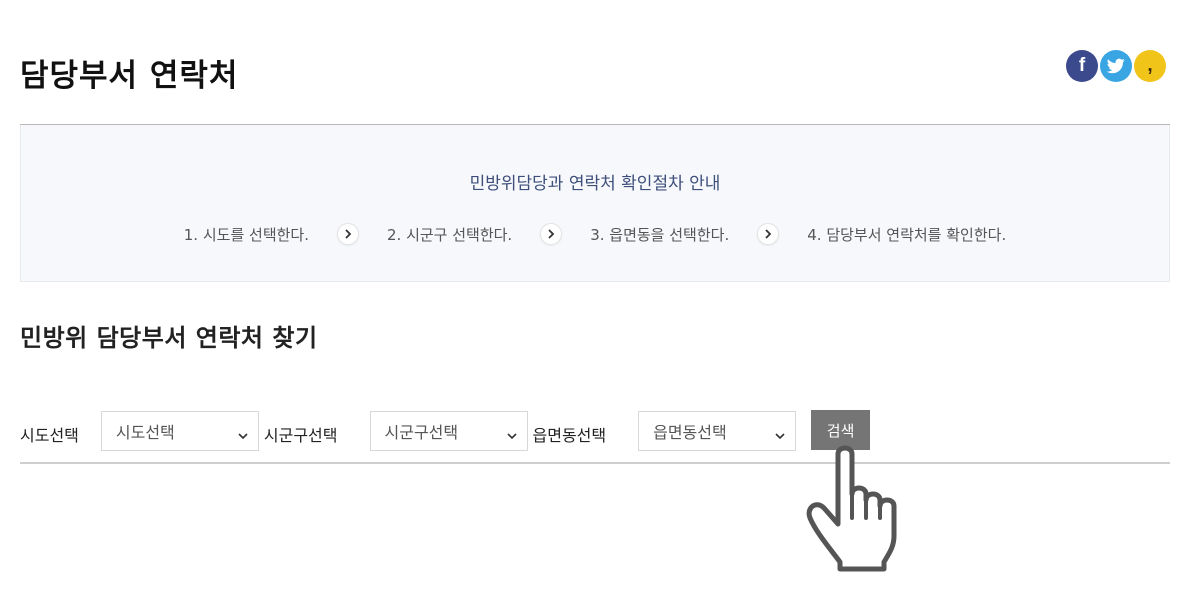 This screenshot has width=1200, height=600. Describe the element at coordinates (595, 184) in the screenshot. I see `guide-title: 민방위담당과 연락처 확인절차 안내` at that location.